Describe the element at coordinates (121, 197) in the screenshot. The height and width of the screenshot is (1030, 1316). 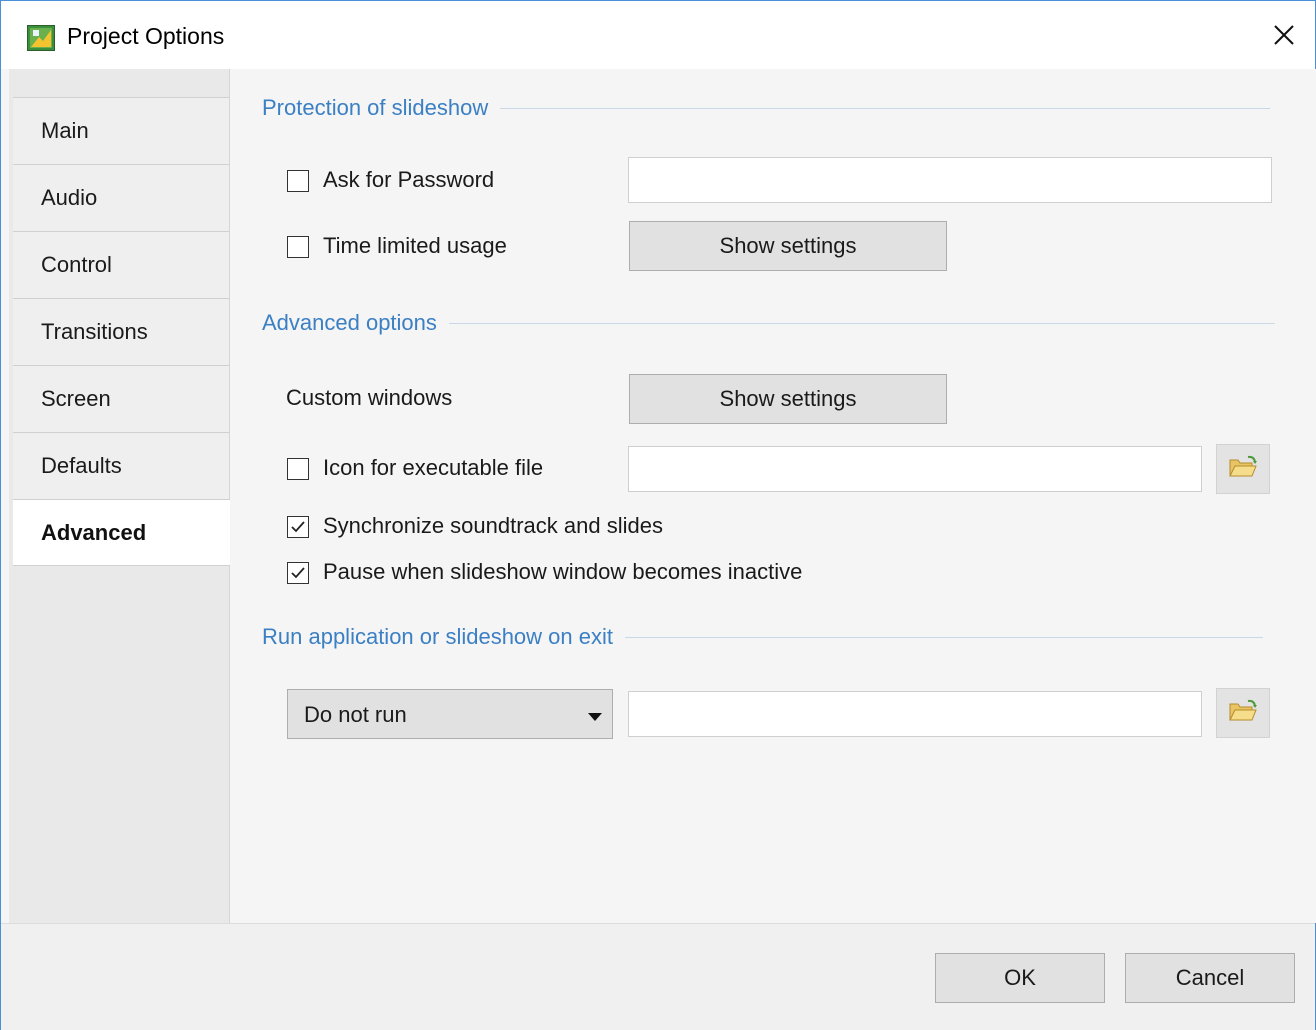
I see `tab-audio: Audio` at that location.